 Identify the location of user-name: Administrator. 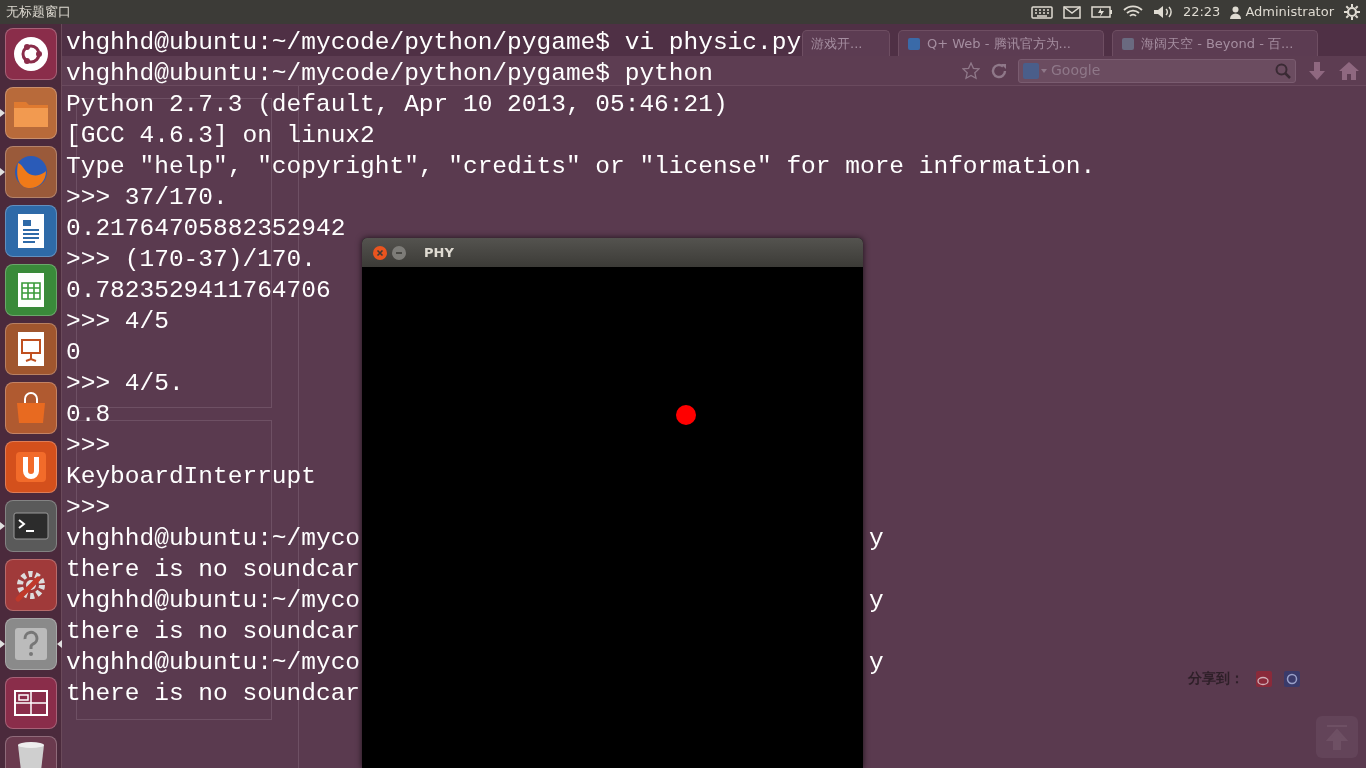
(1289, 12).